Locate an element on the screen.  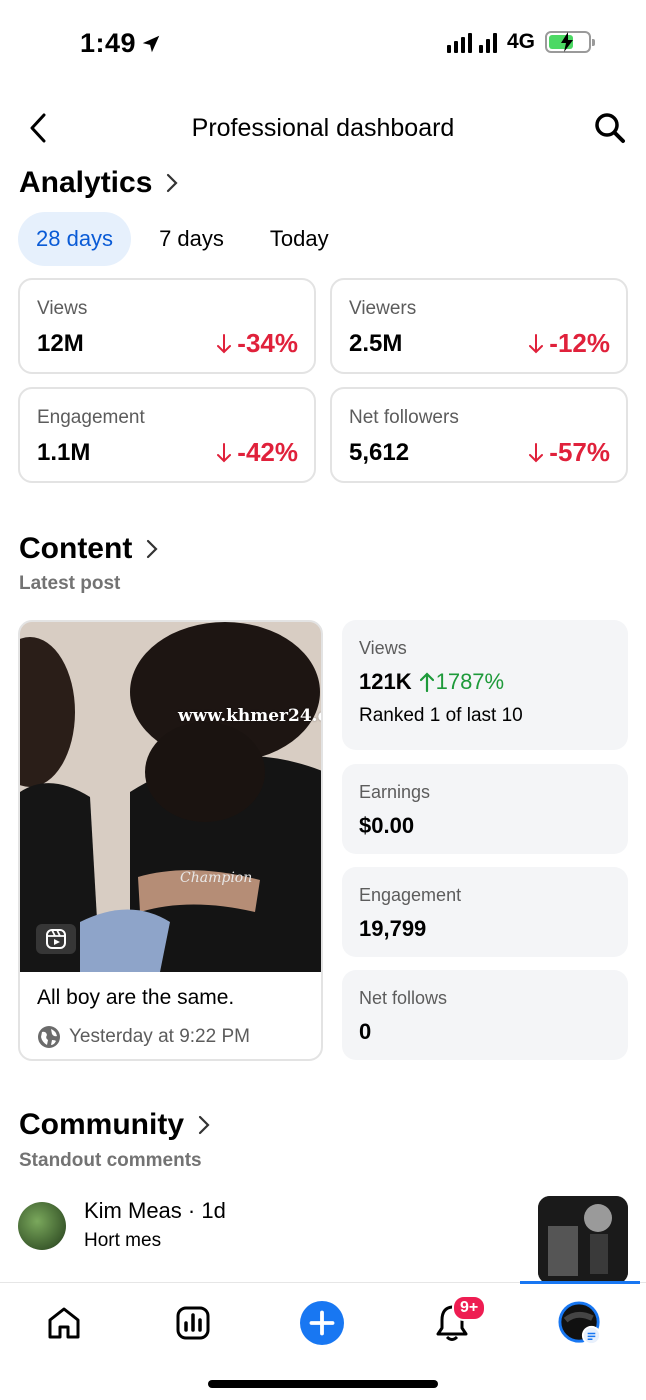
metric-change: -34% is located at coordinates (257, 343).